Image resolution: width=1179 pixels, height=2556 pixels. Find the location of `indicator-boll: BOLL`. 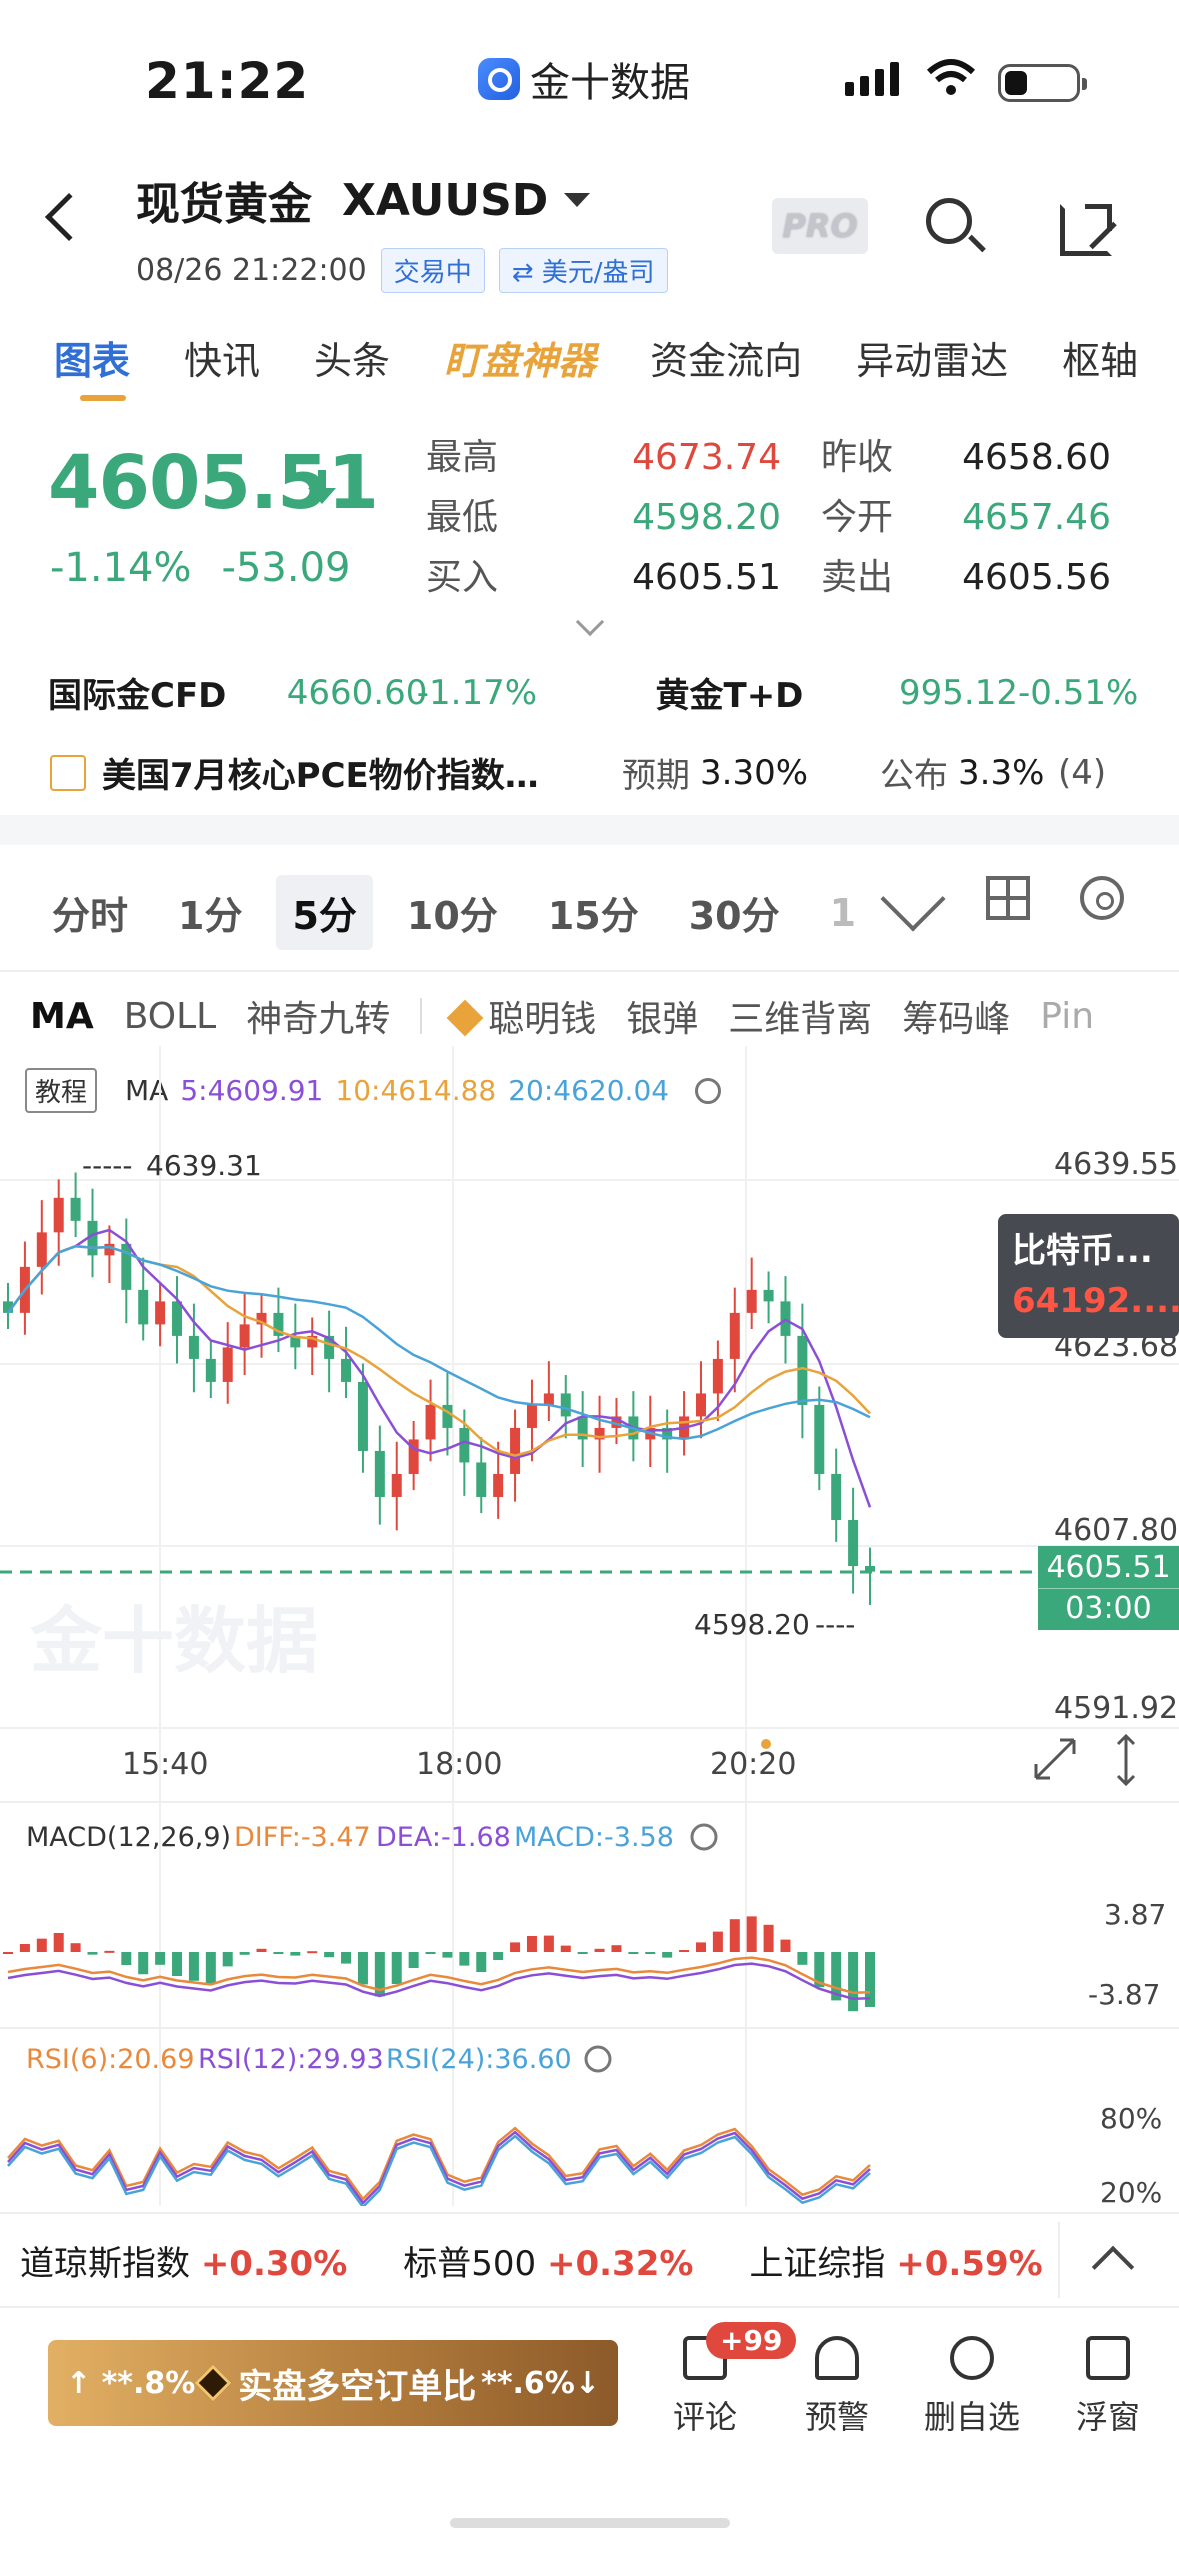

indicator-boll: BOLL is located at coordinates (170, 1016).